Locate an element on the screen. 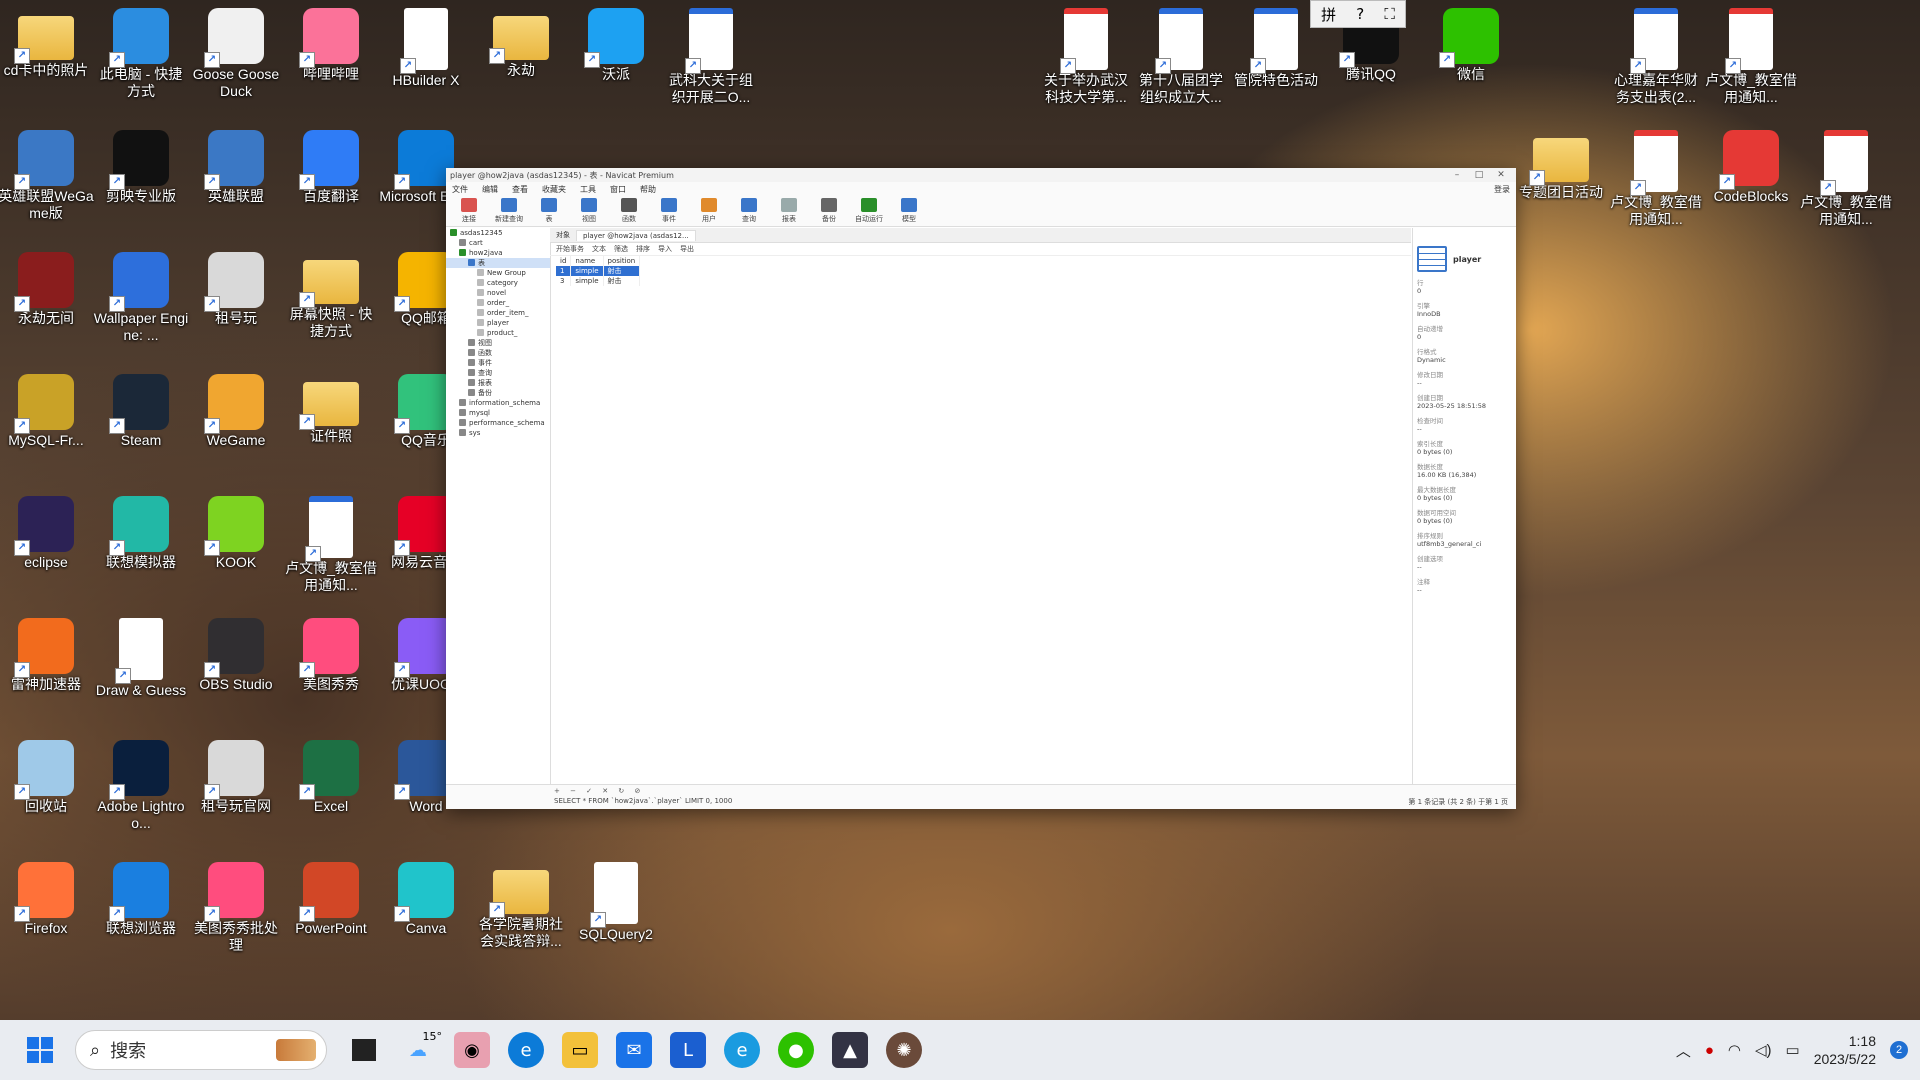 The image size is (1920, 1080). tree-node: category is located at coordinates (498, 283).